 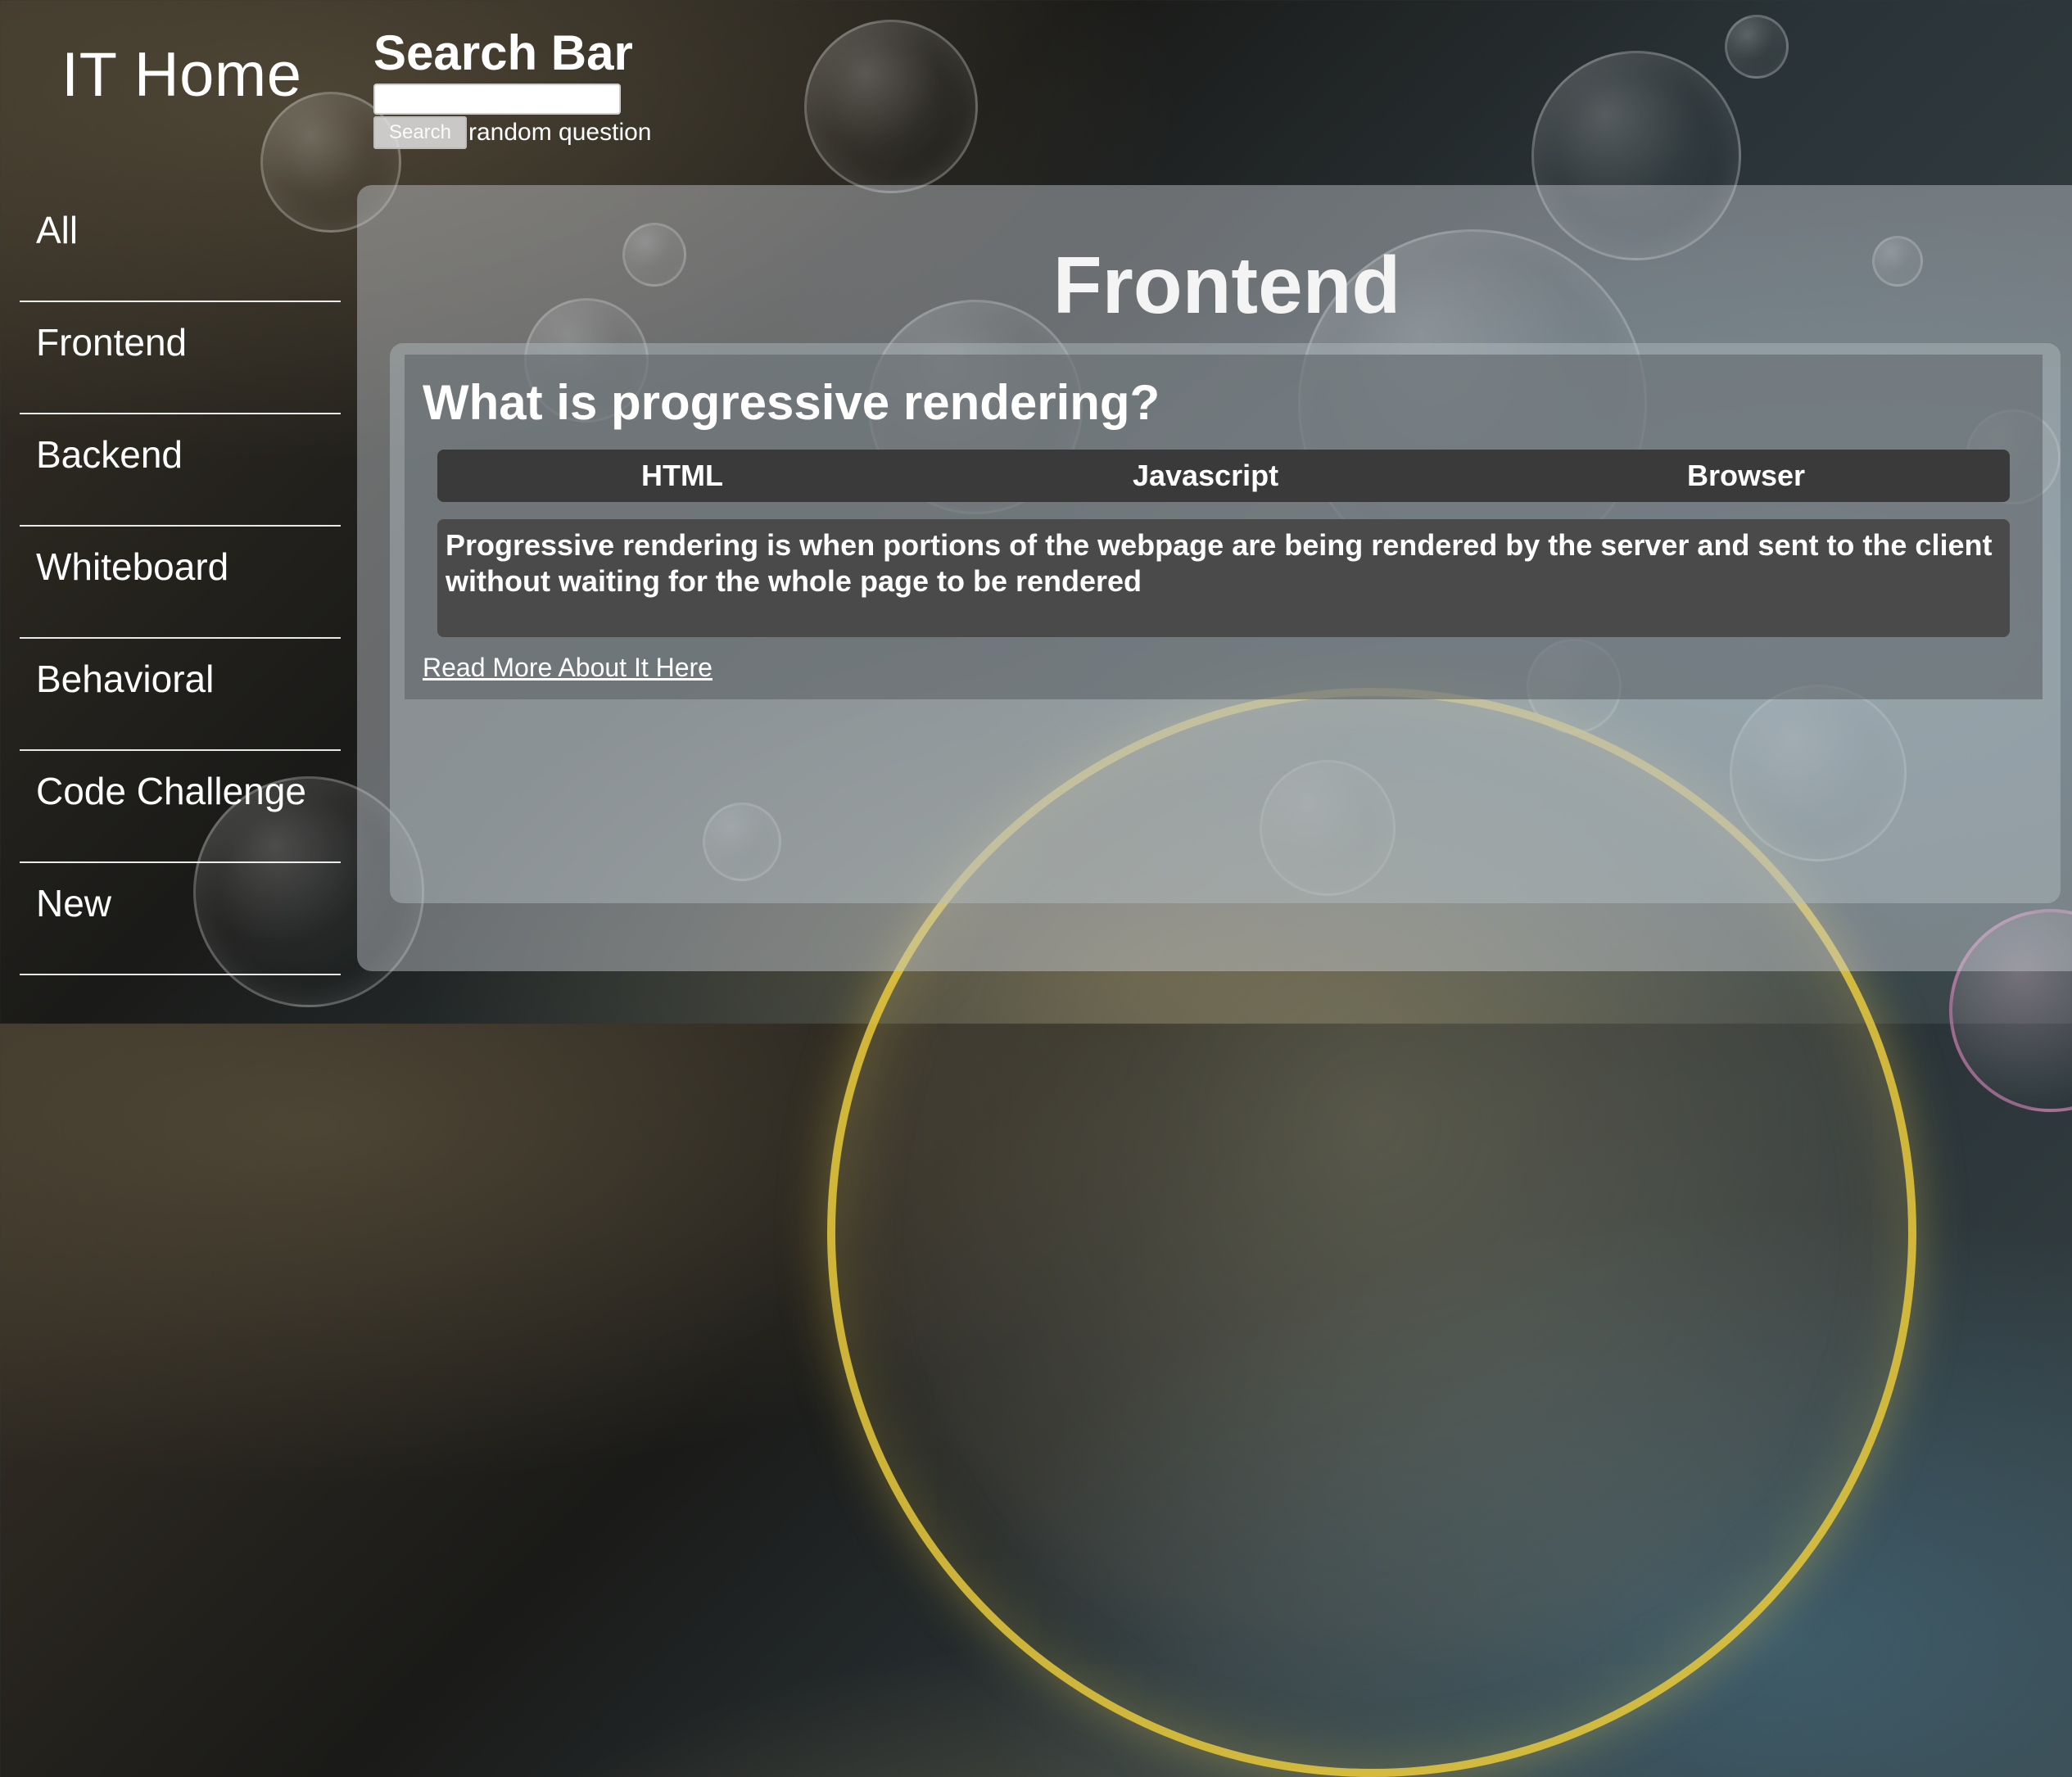 I want to click on read-more-link: Read More About It Here, so click(x=568, y=668).